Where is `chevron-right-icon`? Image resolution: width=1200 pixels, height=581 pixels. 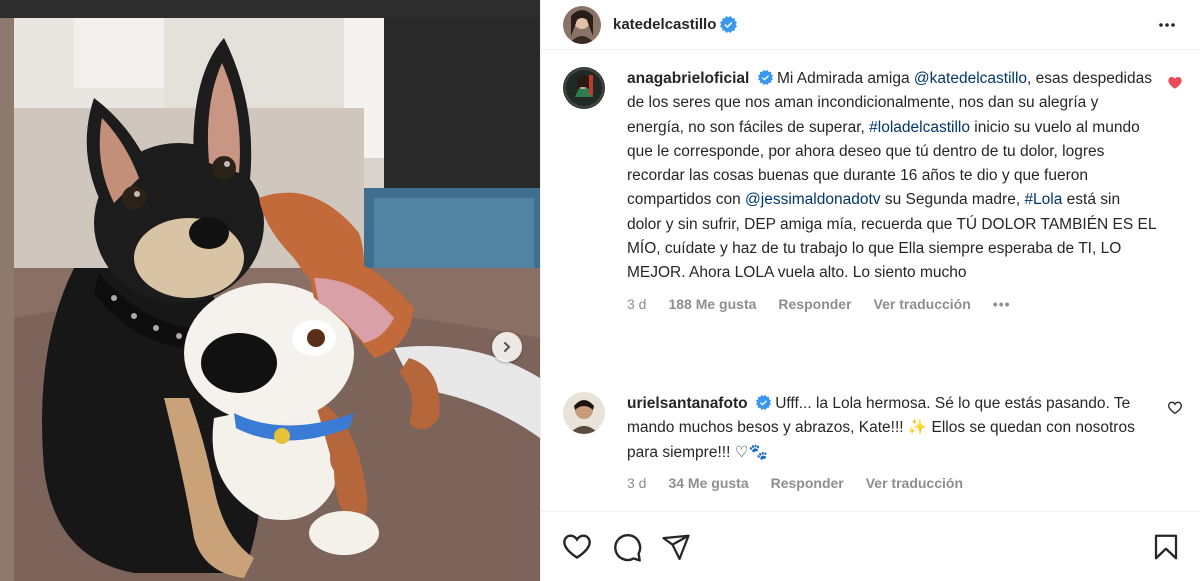
chevron-right-icon is located at coordinates (507, 347).